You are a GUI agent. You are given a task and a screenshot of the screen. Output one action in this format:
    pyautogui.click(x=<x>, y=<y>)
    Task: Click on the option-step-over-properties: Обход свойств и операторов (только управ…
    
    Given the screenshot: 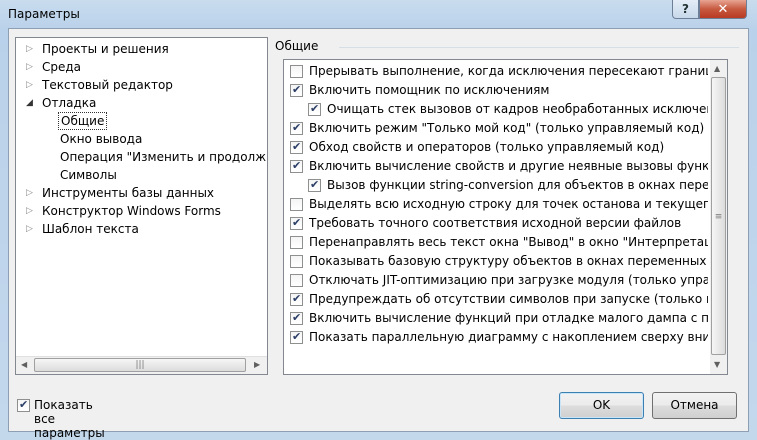 What is the action you would take?
    pyautogui.click(x=496, y=147)
    